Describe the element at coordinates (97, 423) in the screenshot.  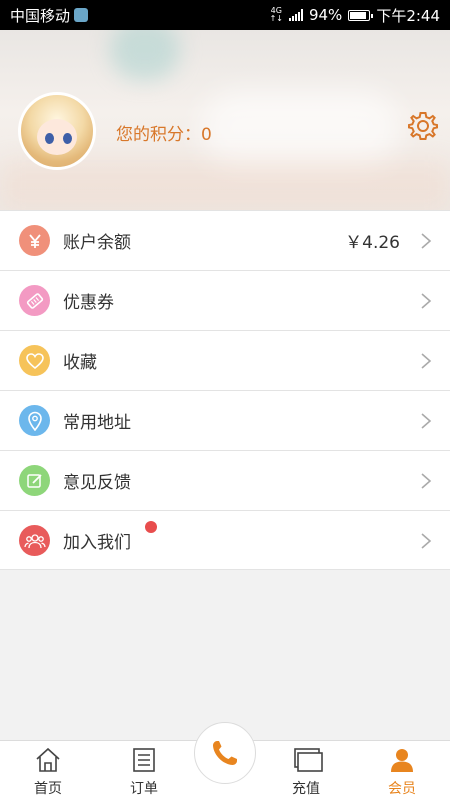
I see `menu-label: 常用地址` at that location.